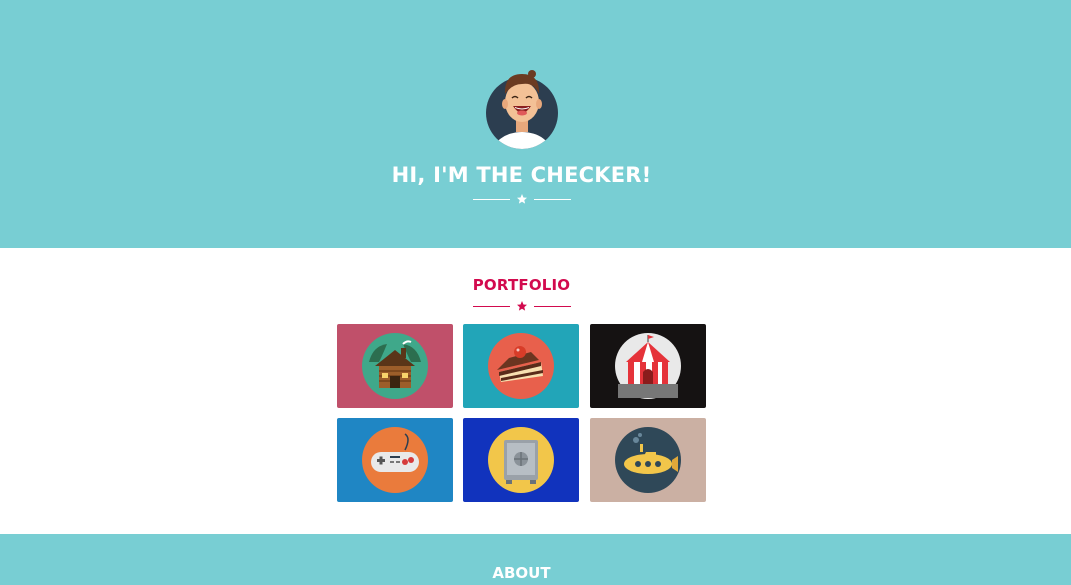  I want to click on portfolio-item-cake, so click(521, 366).